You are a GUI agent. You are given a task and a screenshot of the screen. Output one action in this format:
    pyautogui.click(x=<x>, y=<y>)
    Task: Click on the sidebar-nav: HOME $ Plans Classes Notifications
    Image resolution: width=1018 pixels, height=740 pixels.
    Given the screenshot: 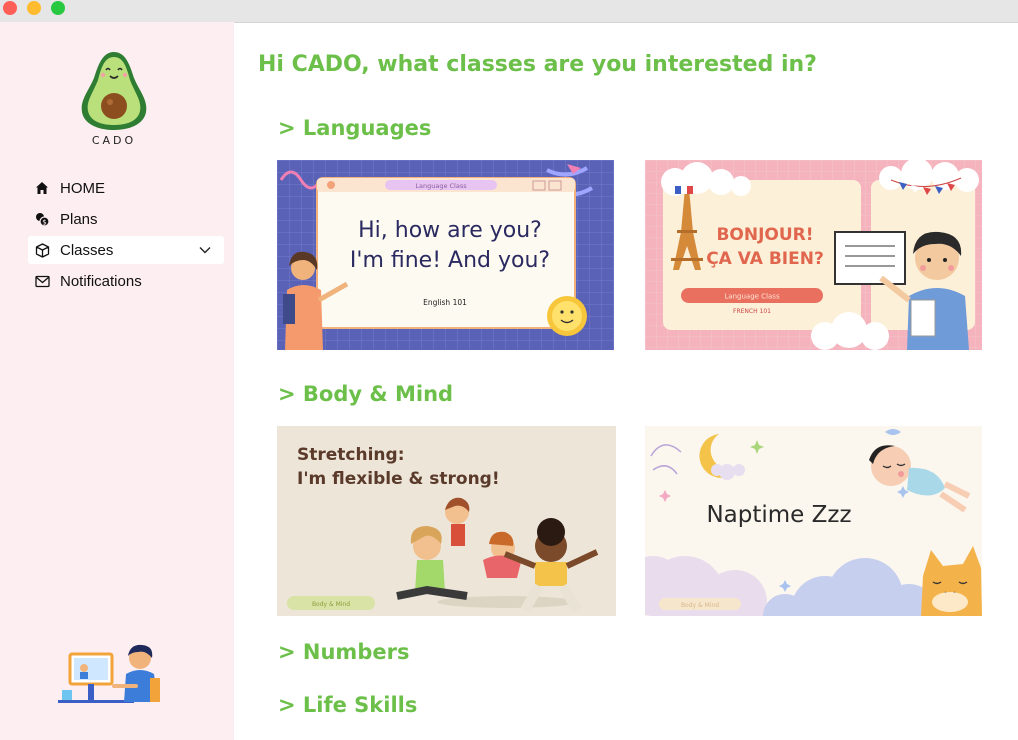 What is the action you would take?
    pyautogui.click(x=126, y=236)
    